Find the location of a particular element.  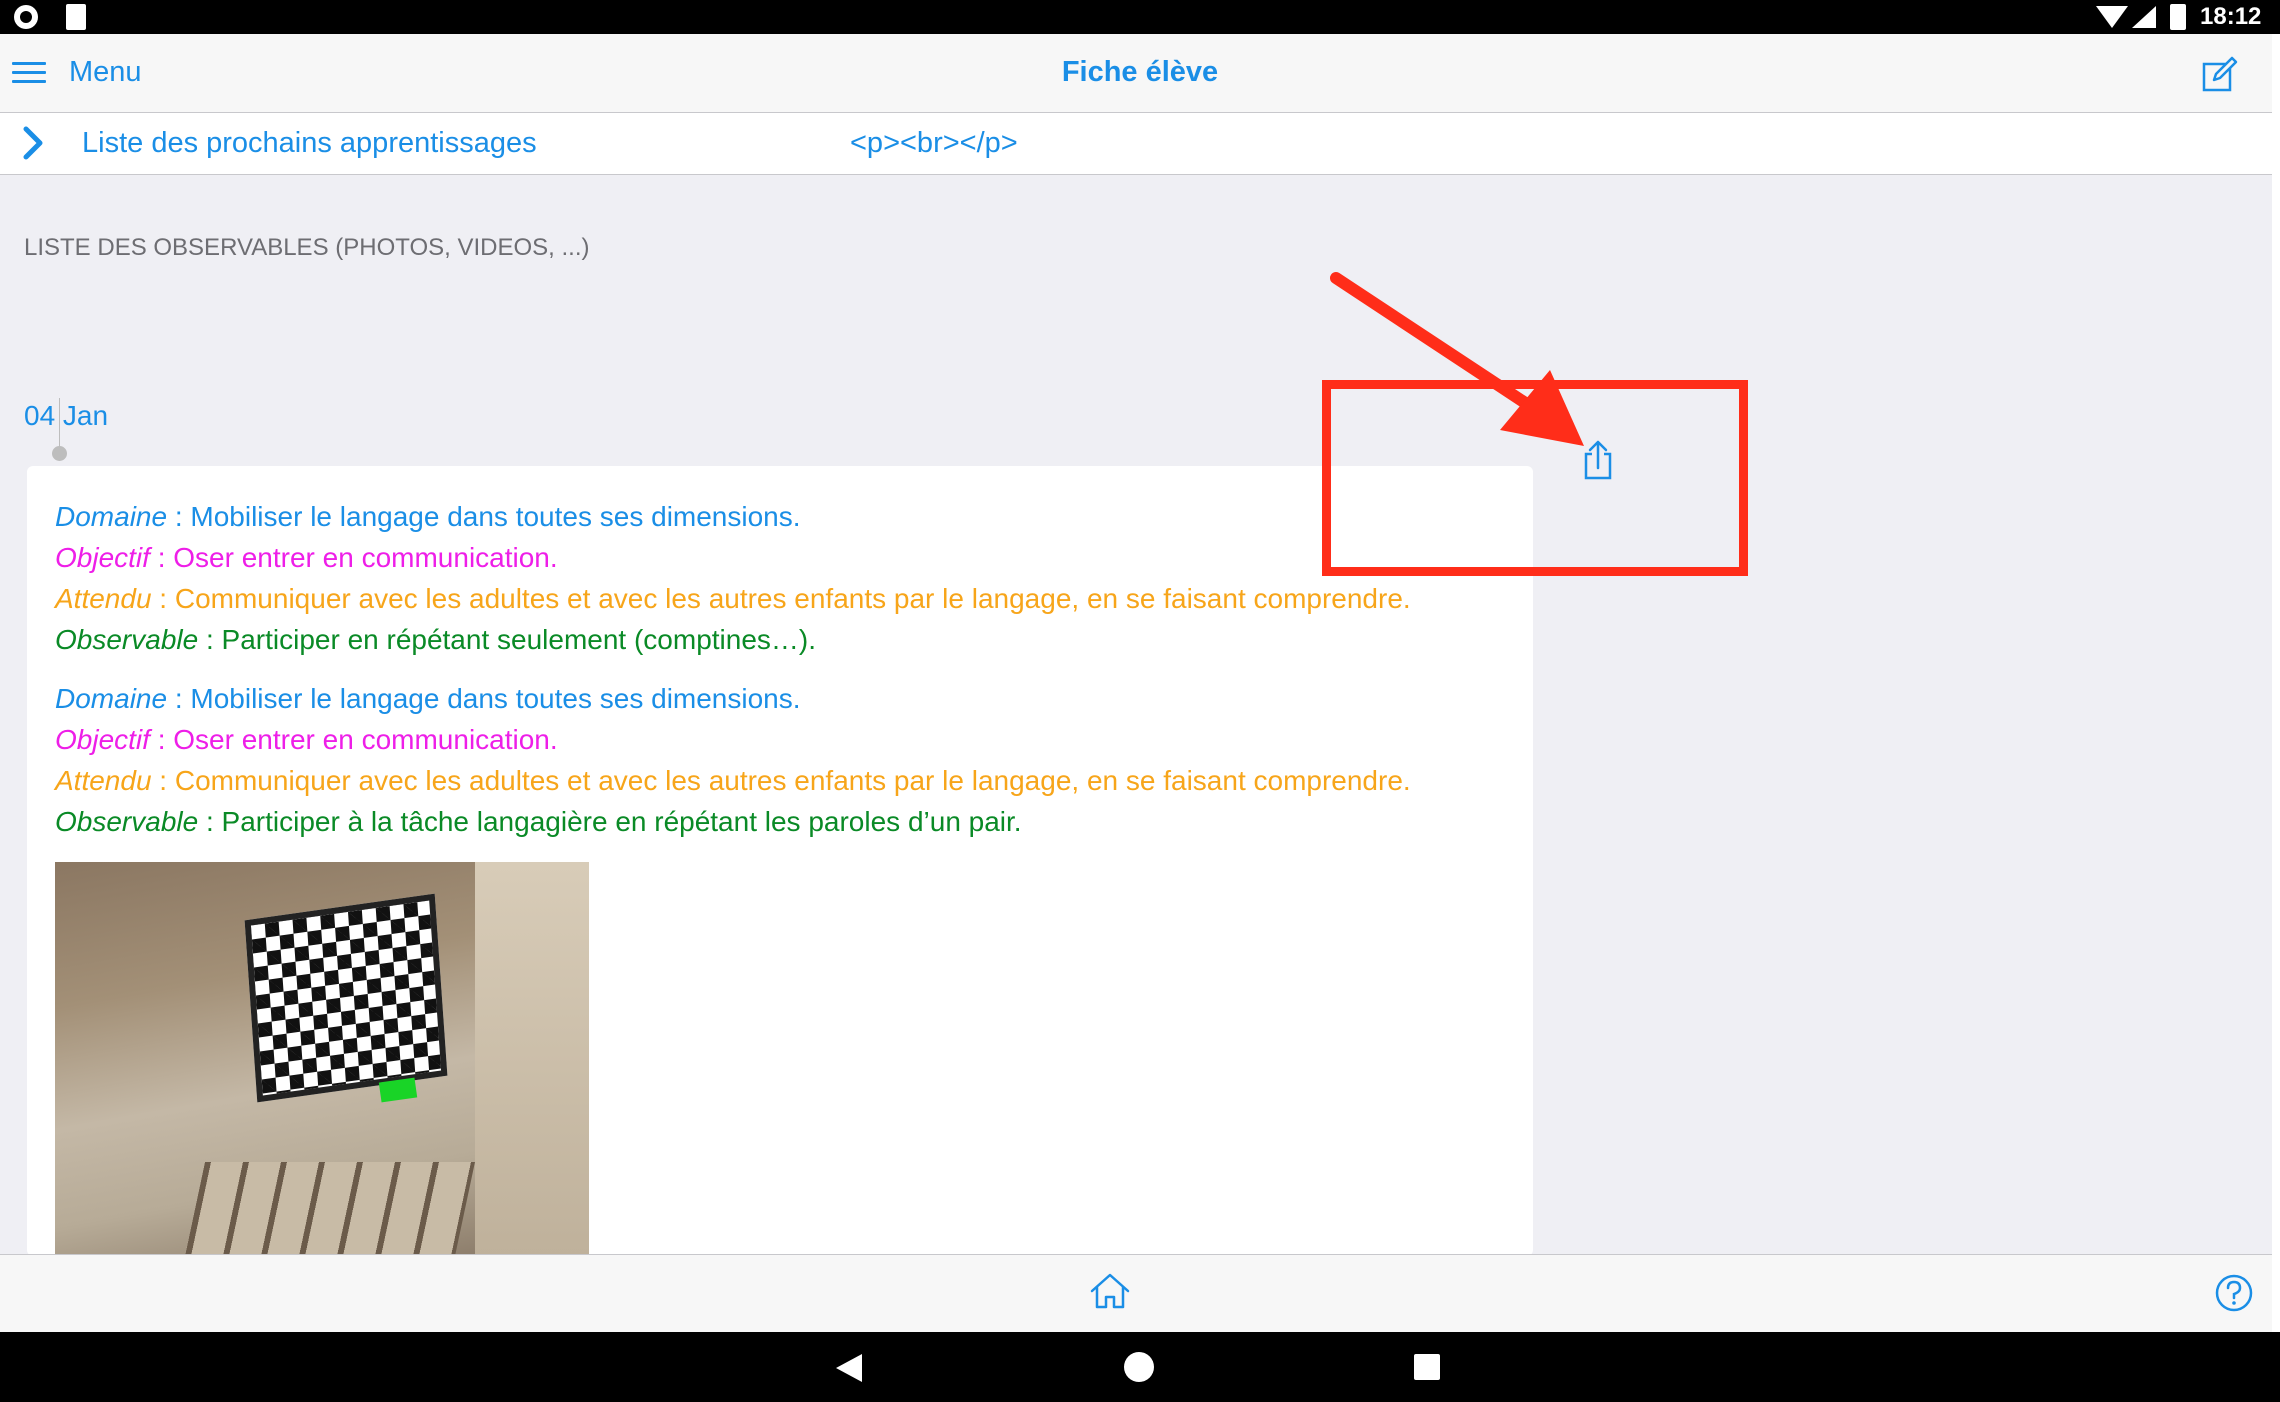

timeline-dot is located at coordinates (59, 453).